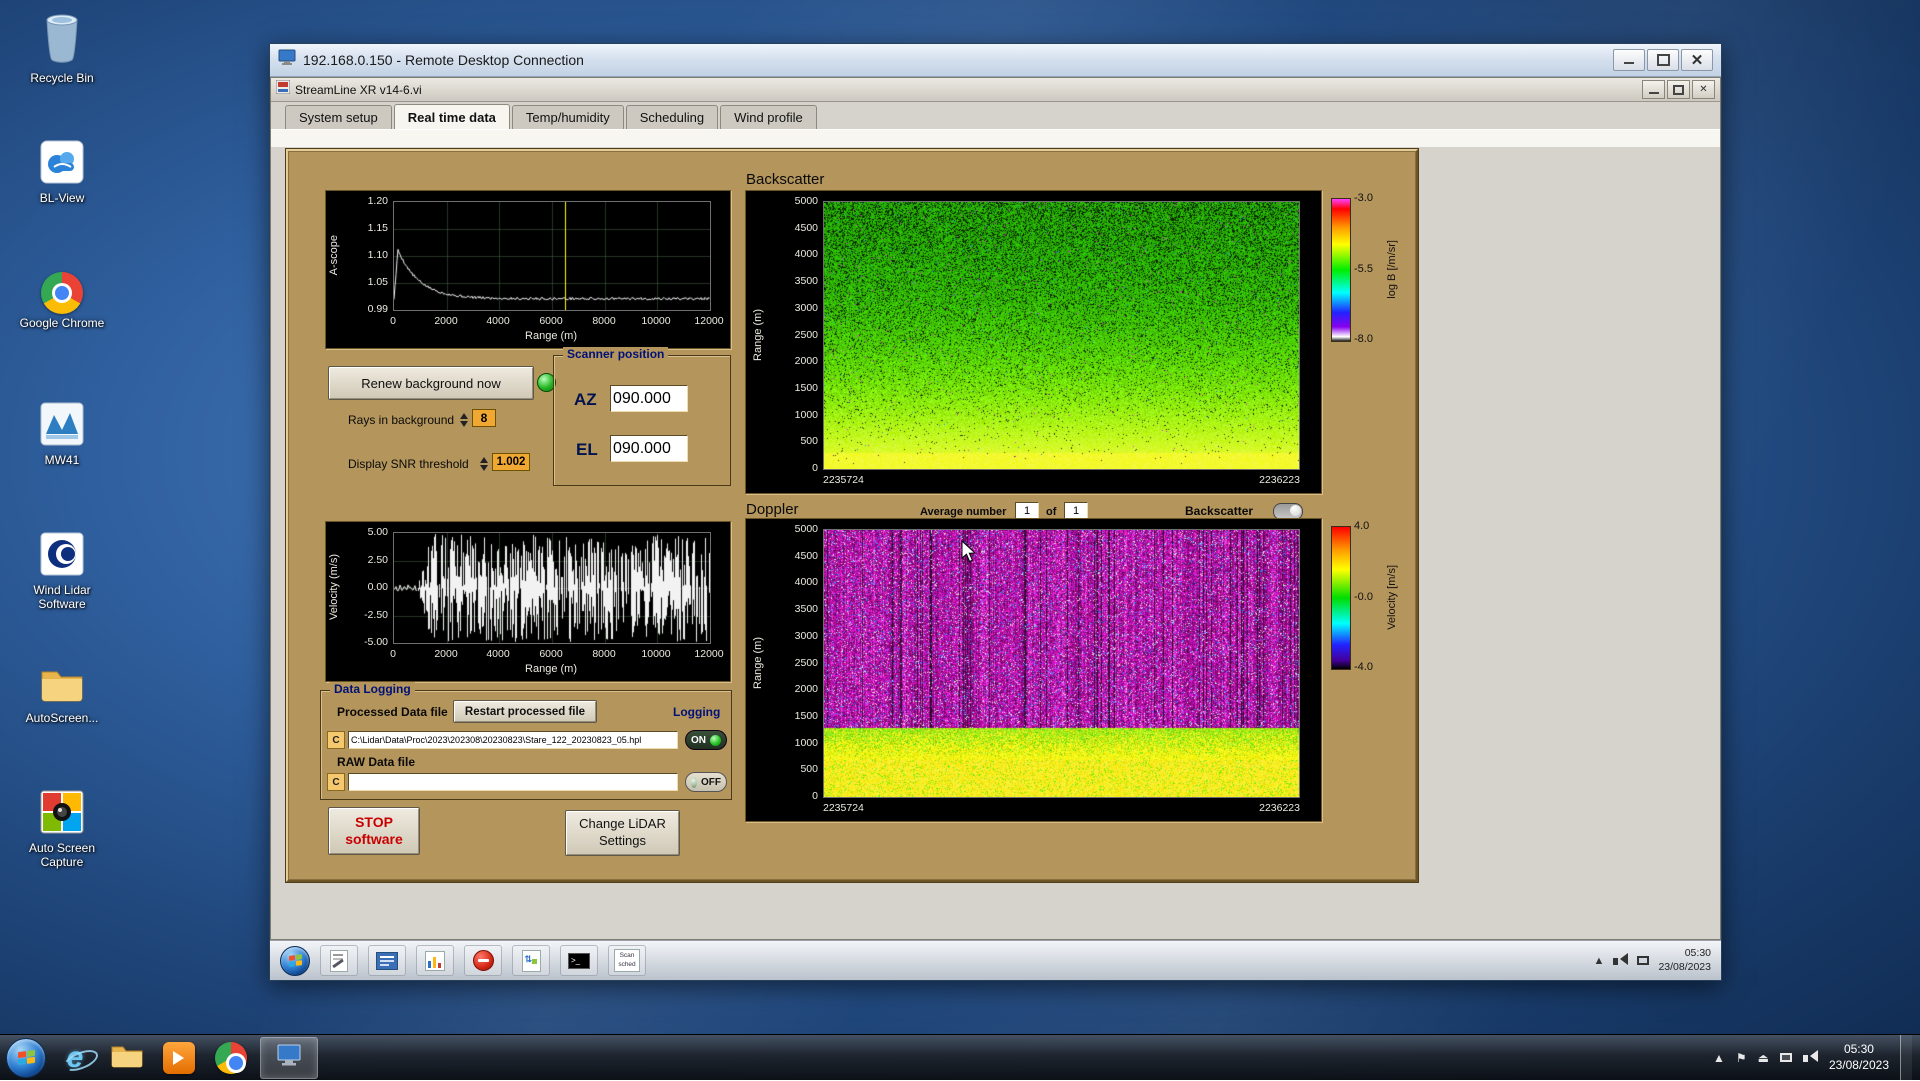 The height and width of the screenshot is (1081, 1920). What do you see at coordinates (231, 1058) in the screenshot?
I see `taskbar-chrome-button` at bounding box center [231, 1058].